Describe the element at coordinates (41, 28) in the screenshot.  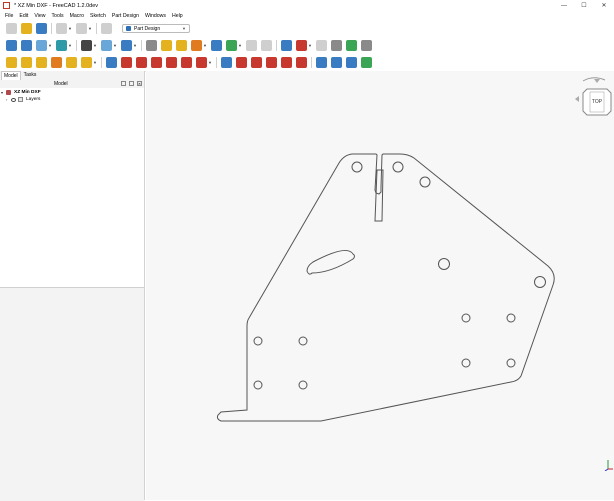
I see `save-file-icon` at that location.